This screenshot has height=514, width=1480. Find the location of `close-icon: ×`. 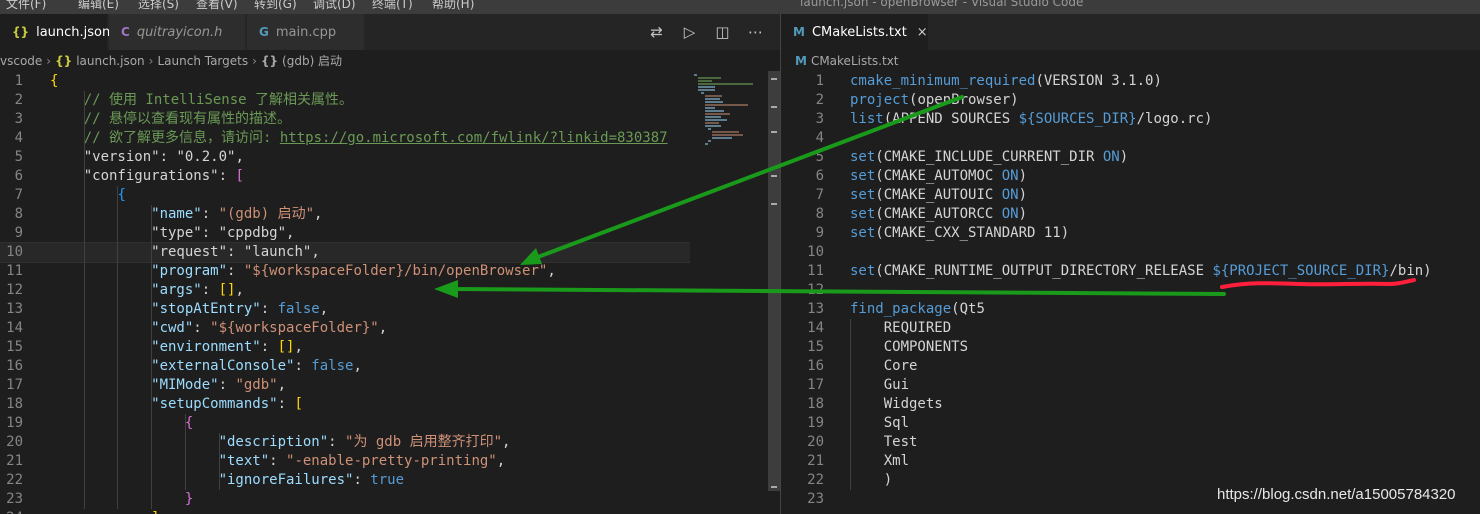

close-icon: × is located at coordinates (922, 32).